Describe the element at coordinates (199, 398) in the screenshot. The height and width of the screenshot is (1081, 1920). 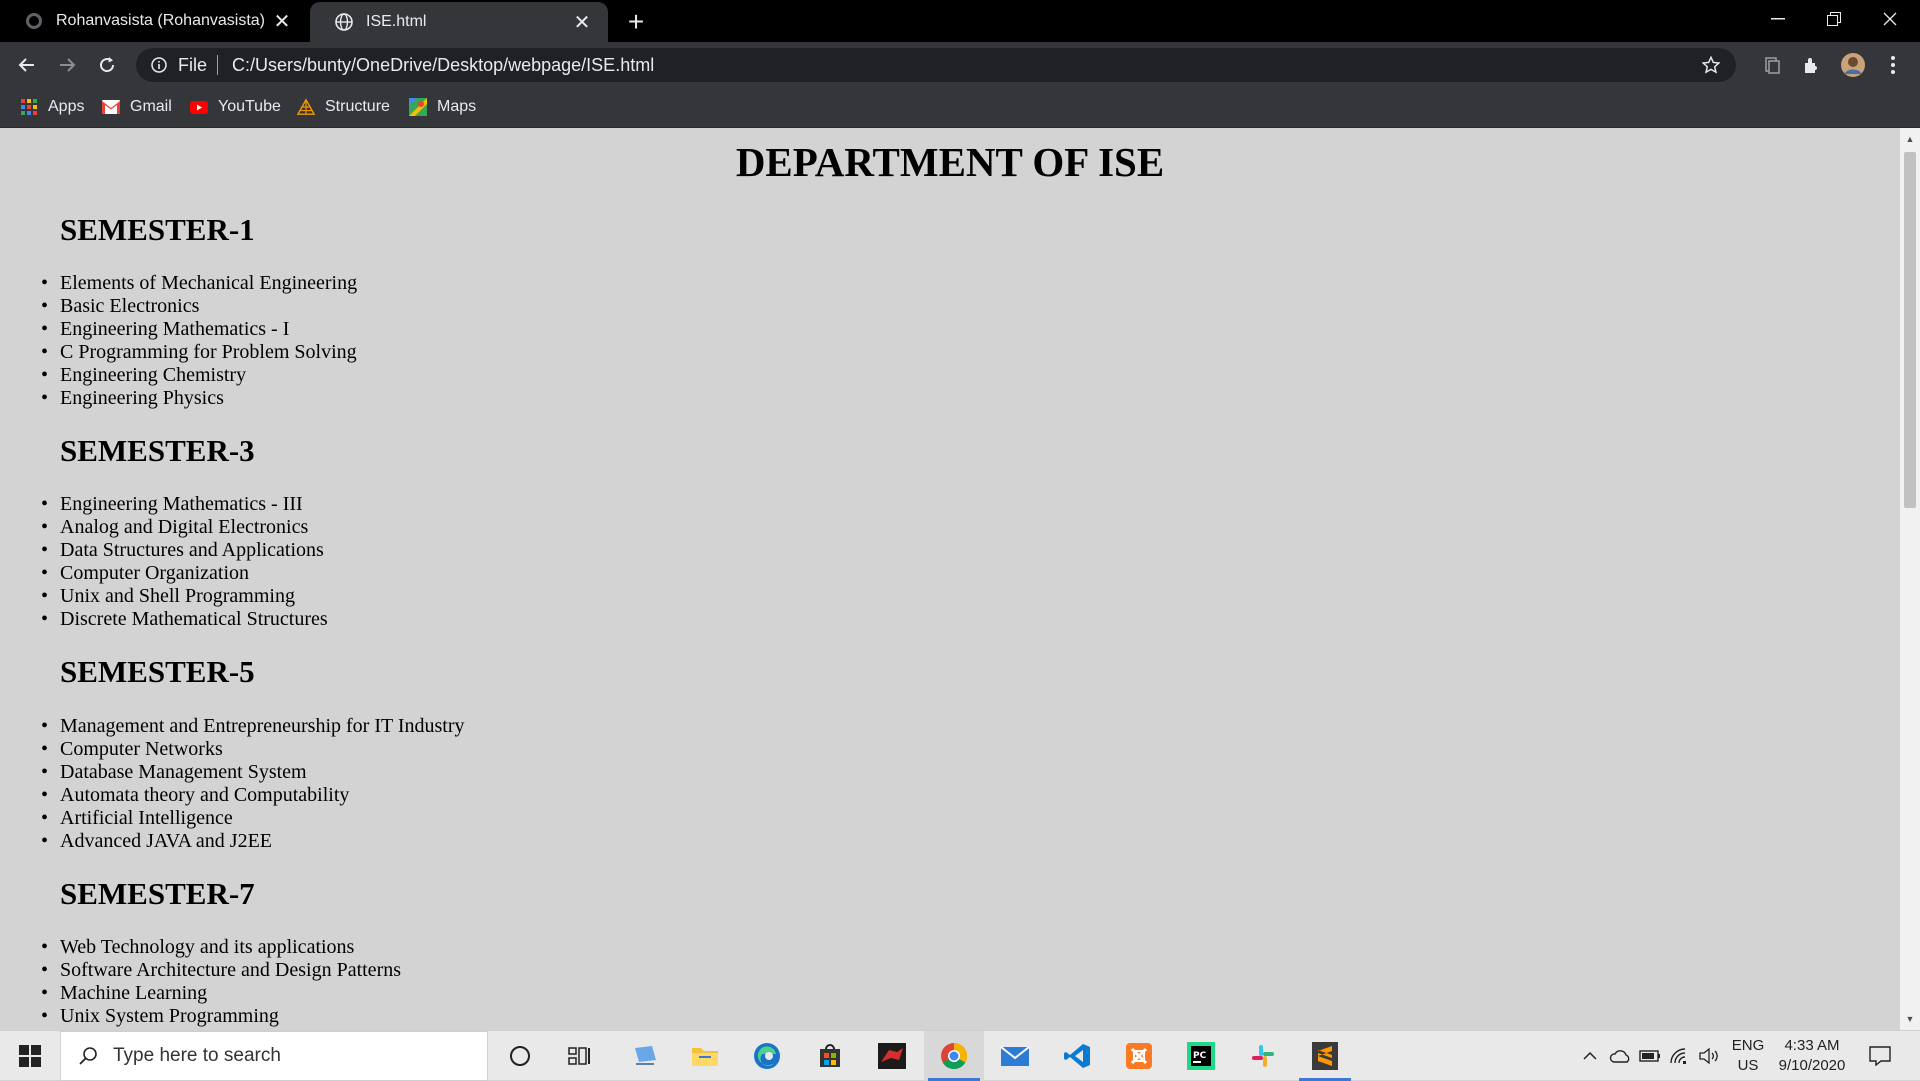
I see `list-item: Engineering Physics` at that location.